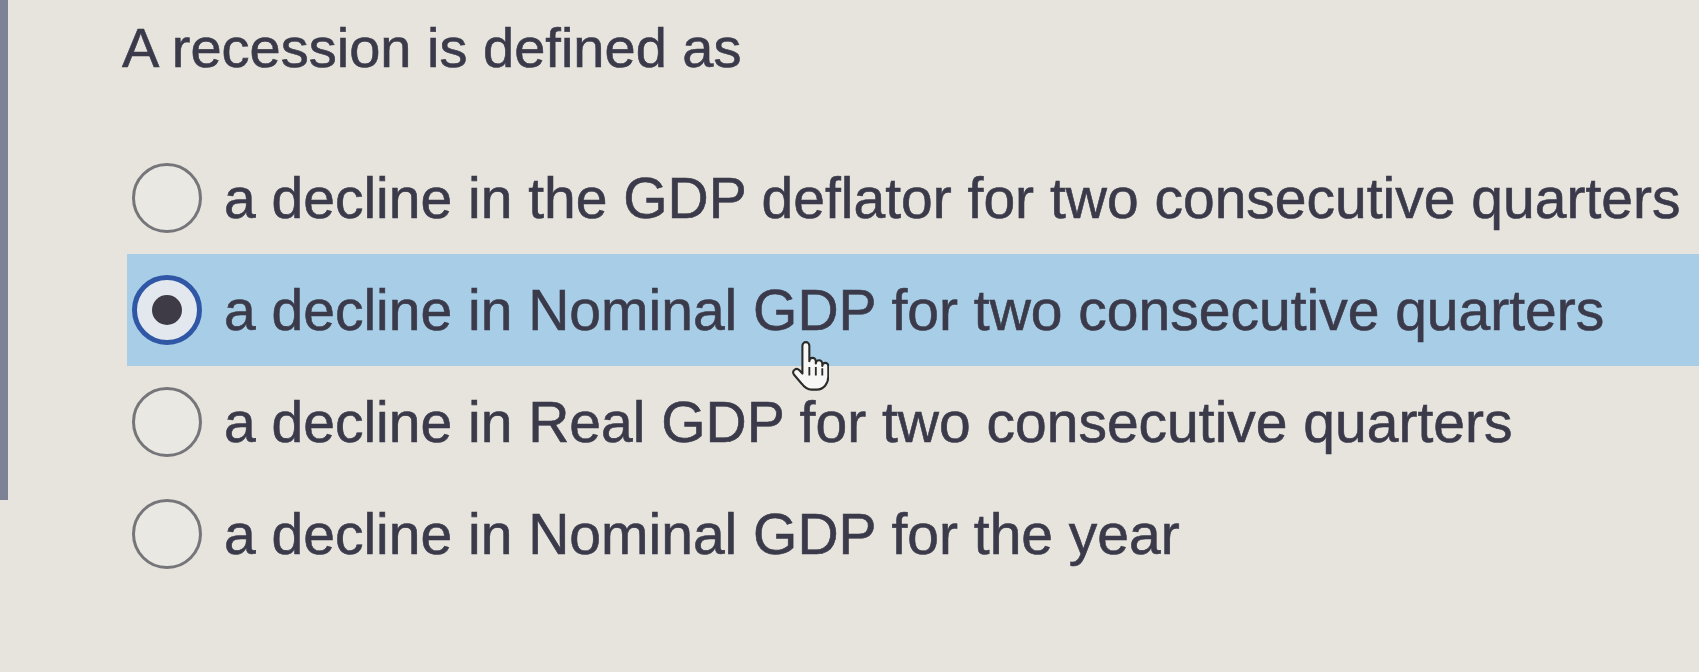 This screenshot has height=672, width=1699. I want to click on question-text: A recession is defined as, so click(432, 48).